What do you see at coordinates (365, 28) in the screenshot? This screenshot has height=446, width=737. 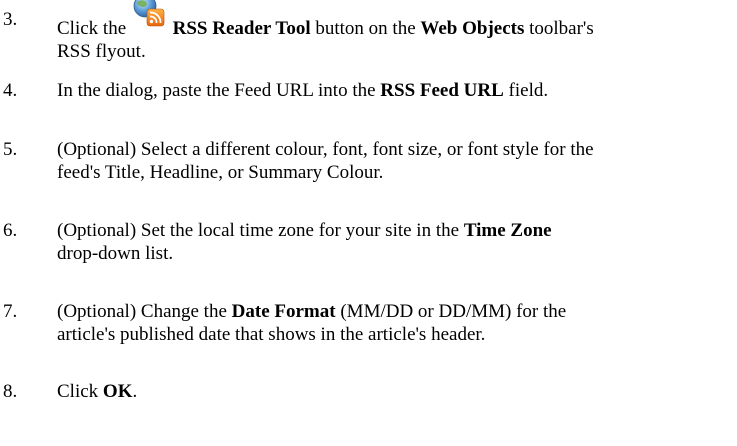 I see `text-run: button on the` at bounding box center [365, 28].